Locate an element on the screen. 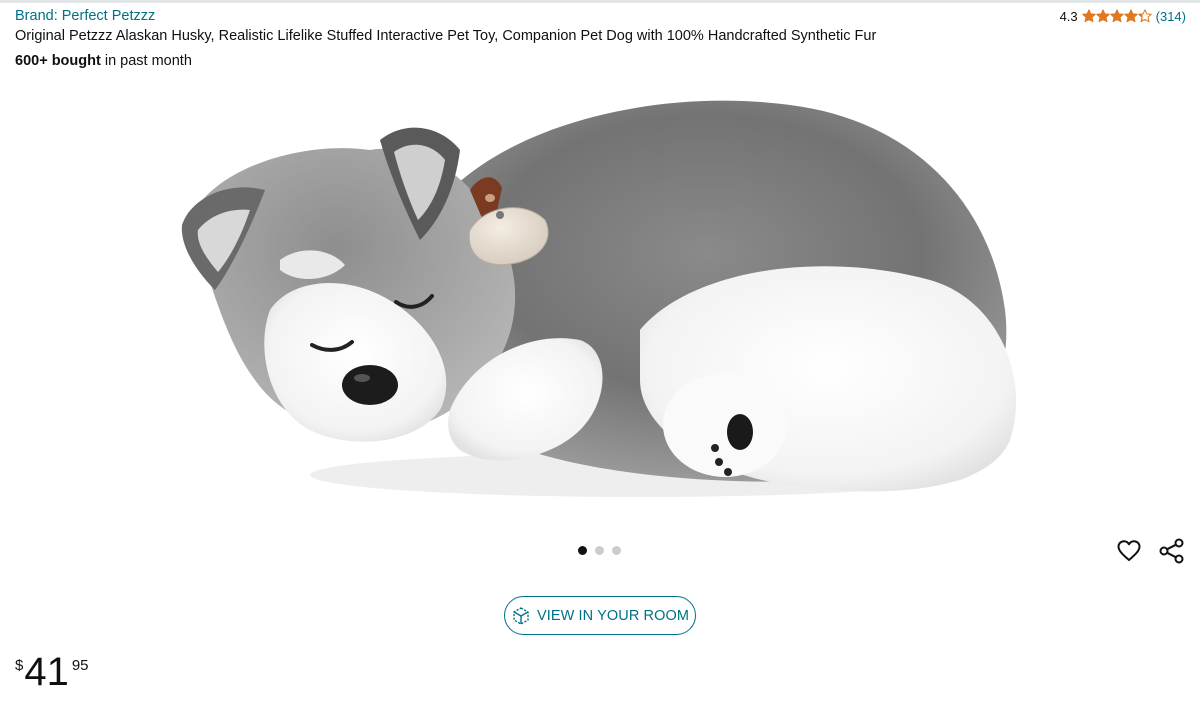 The height and width of the screenshot is (715, 1200). bought-suffix: in past month is located at coordinates (146, 61).